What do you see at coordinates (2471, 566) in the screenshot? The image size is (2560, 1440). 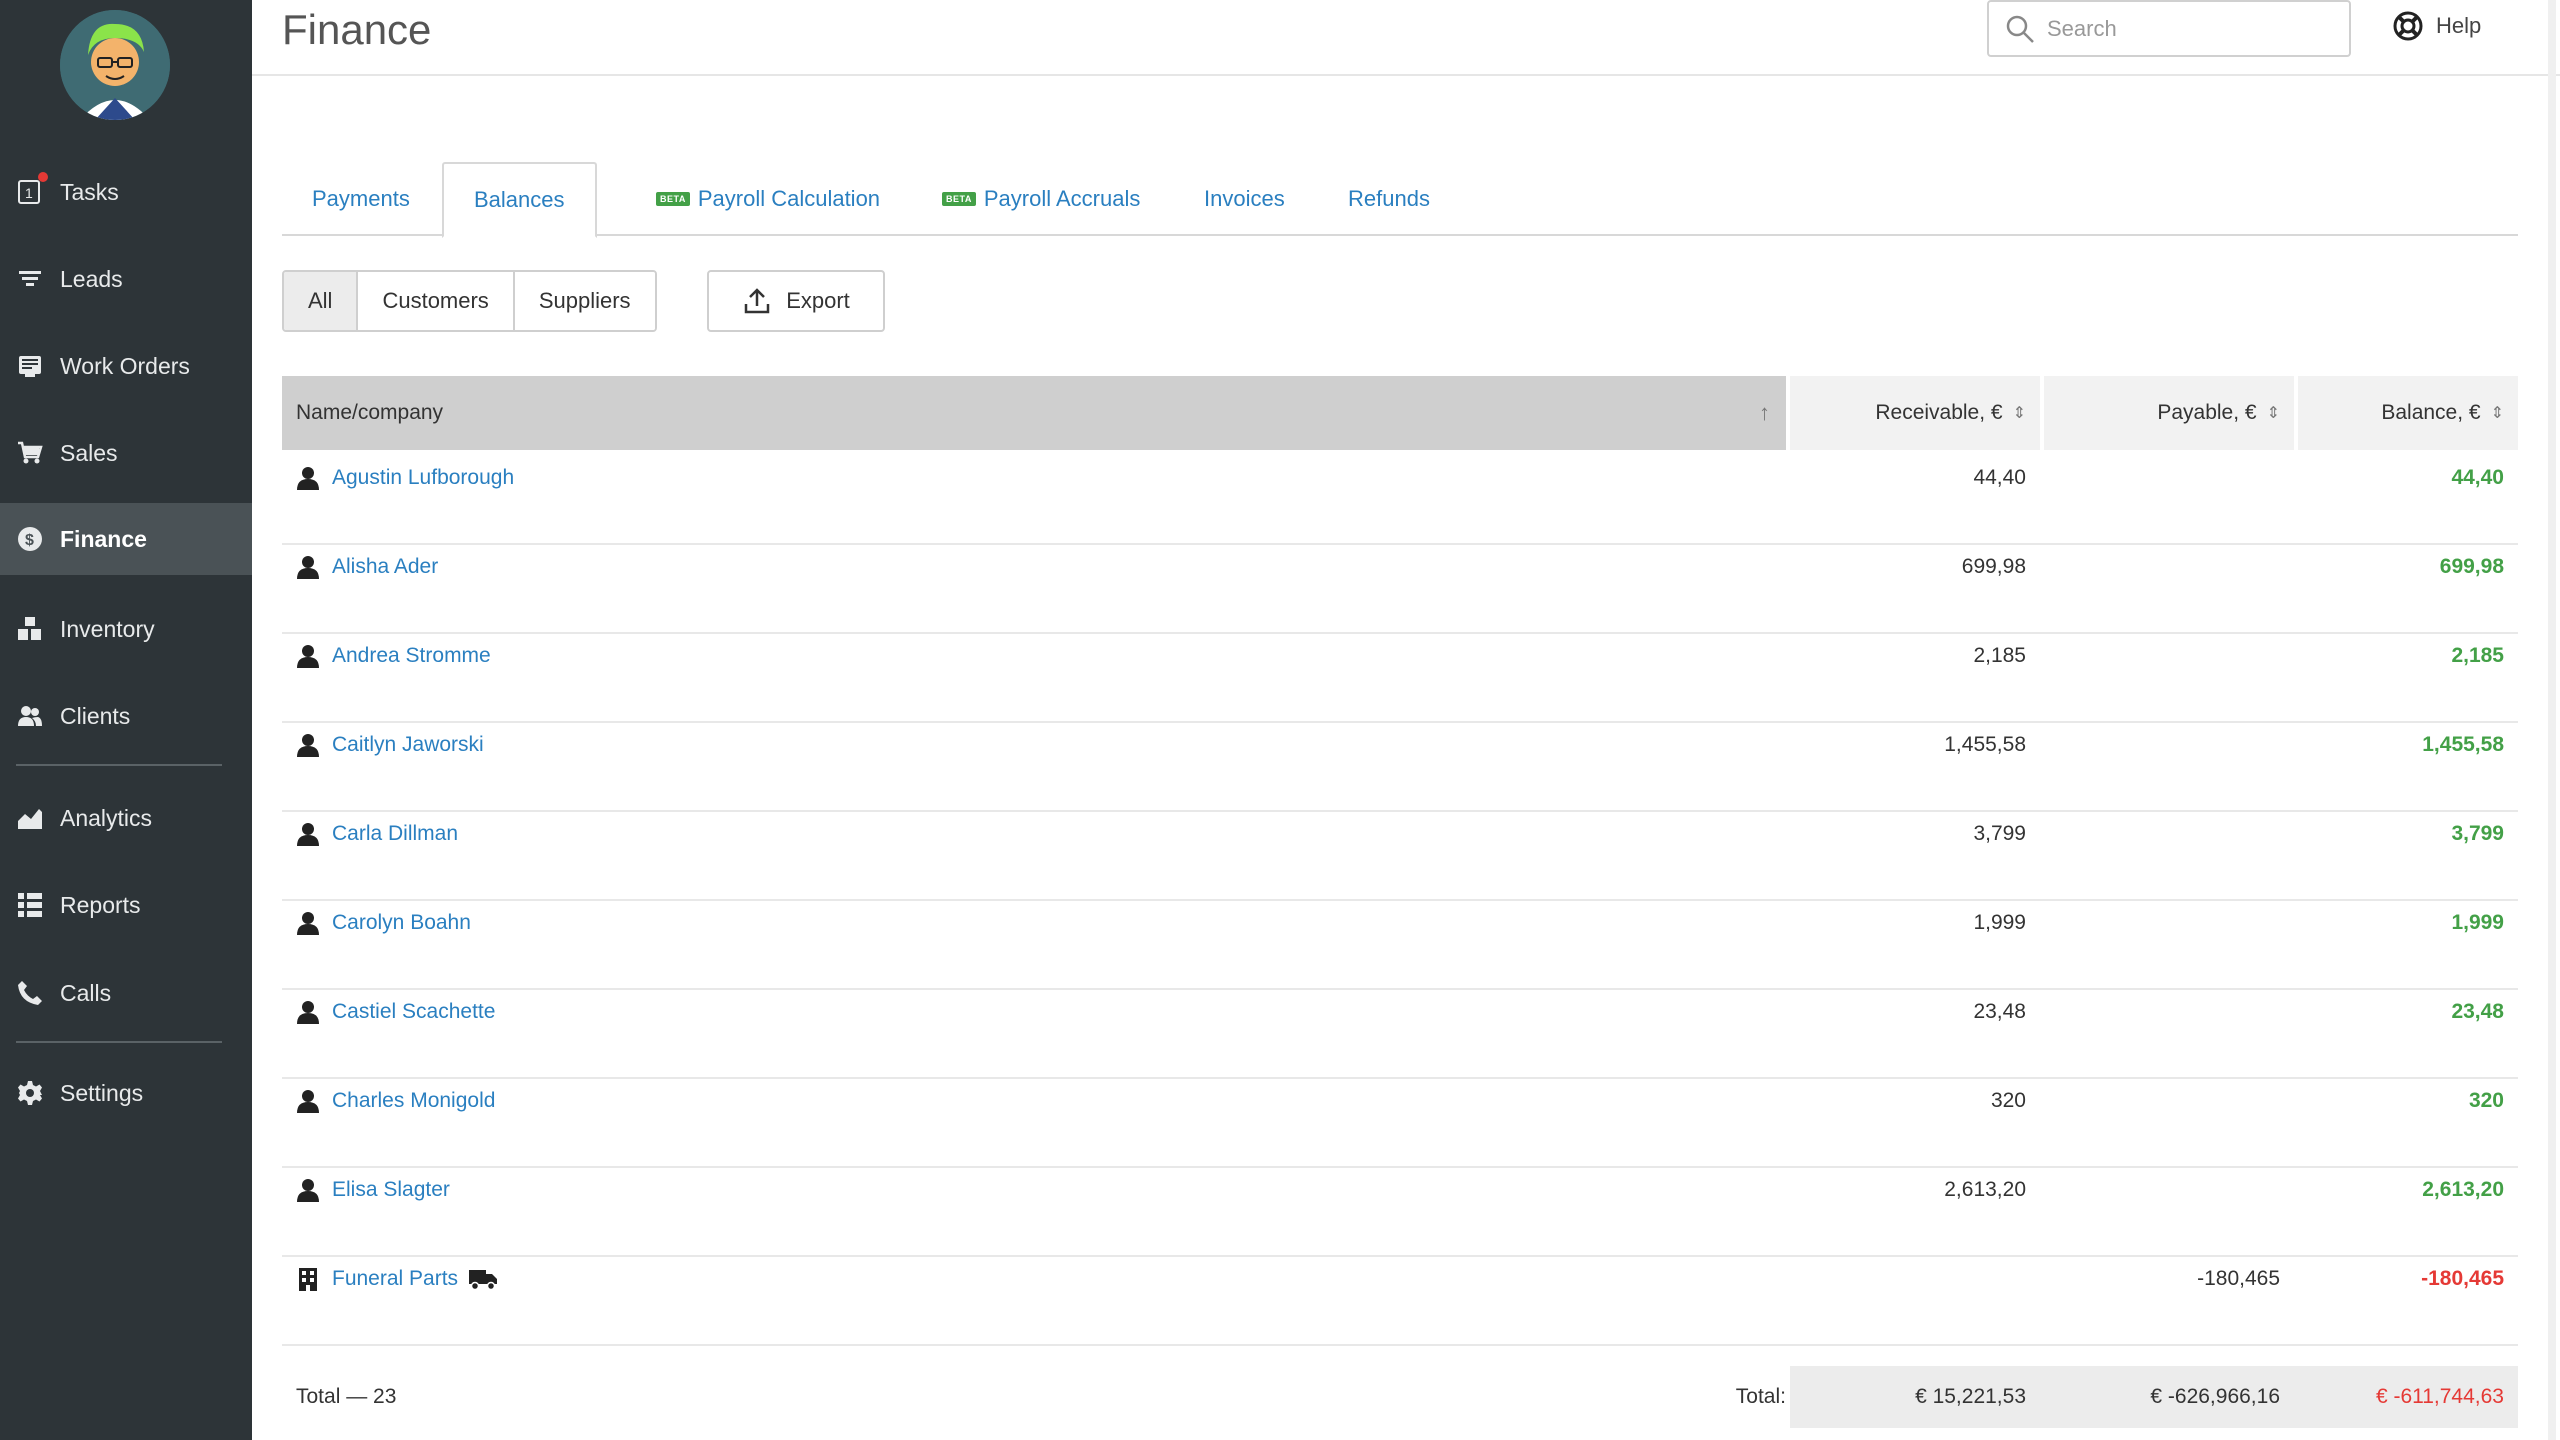 I see `balance-cell: 699,98` at bounding box center [2471, 566].